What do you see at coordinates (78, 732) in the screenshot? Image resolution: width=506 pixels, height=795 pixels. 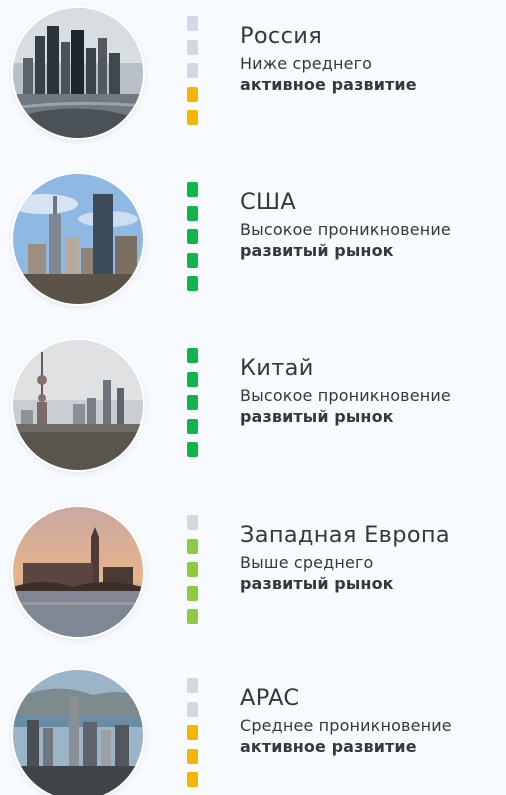 I see `apac-city-photo` at bounding box center [78, 732].